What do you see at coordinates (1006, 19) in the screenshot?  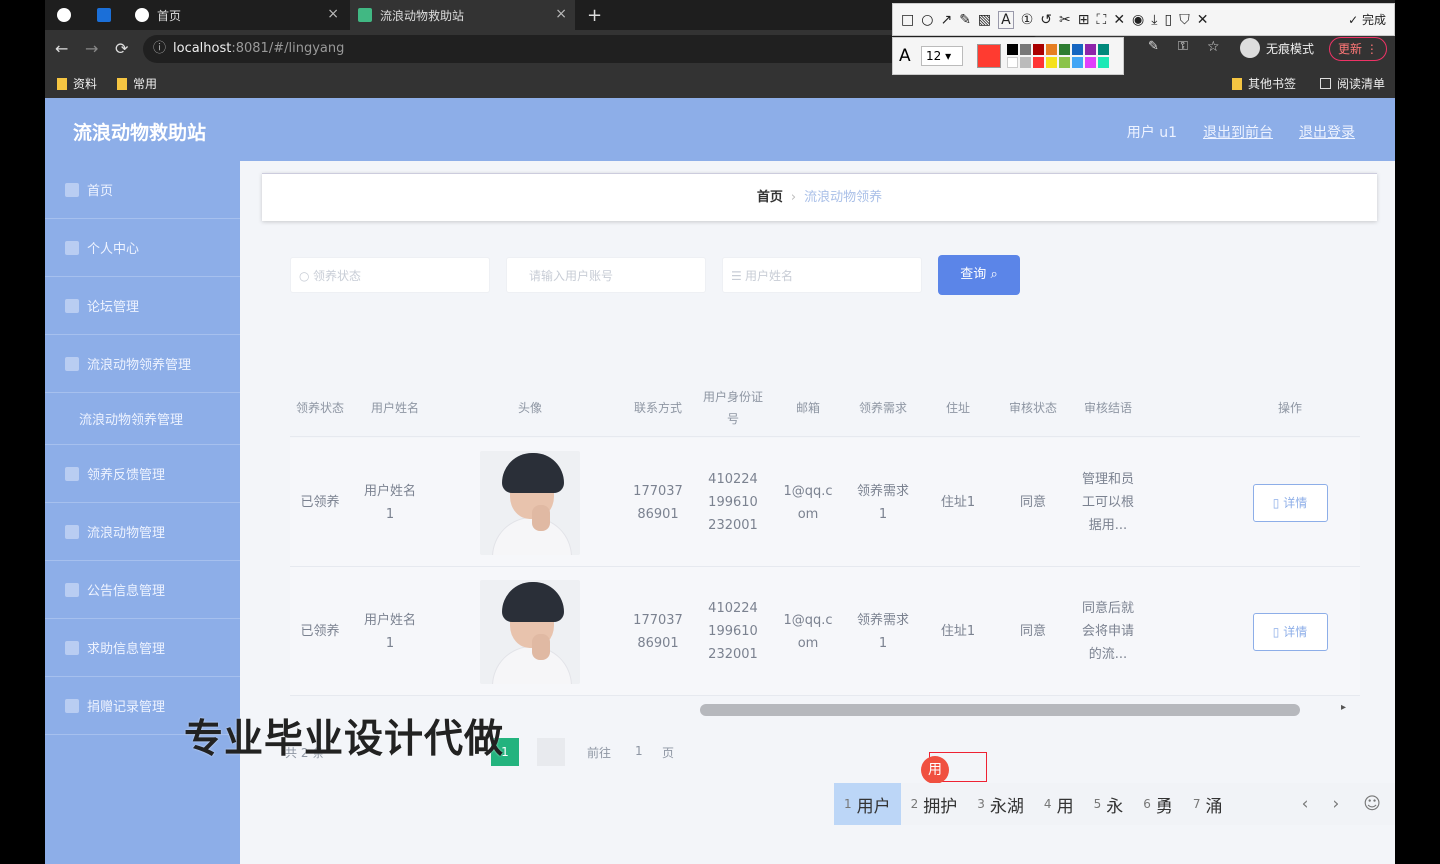 I see `text-tool-icon: A` at bounding box center [1006, 19].